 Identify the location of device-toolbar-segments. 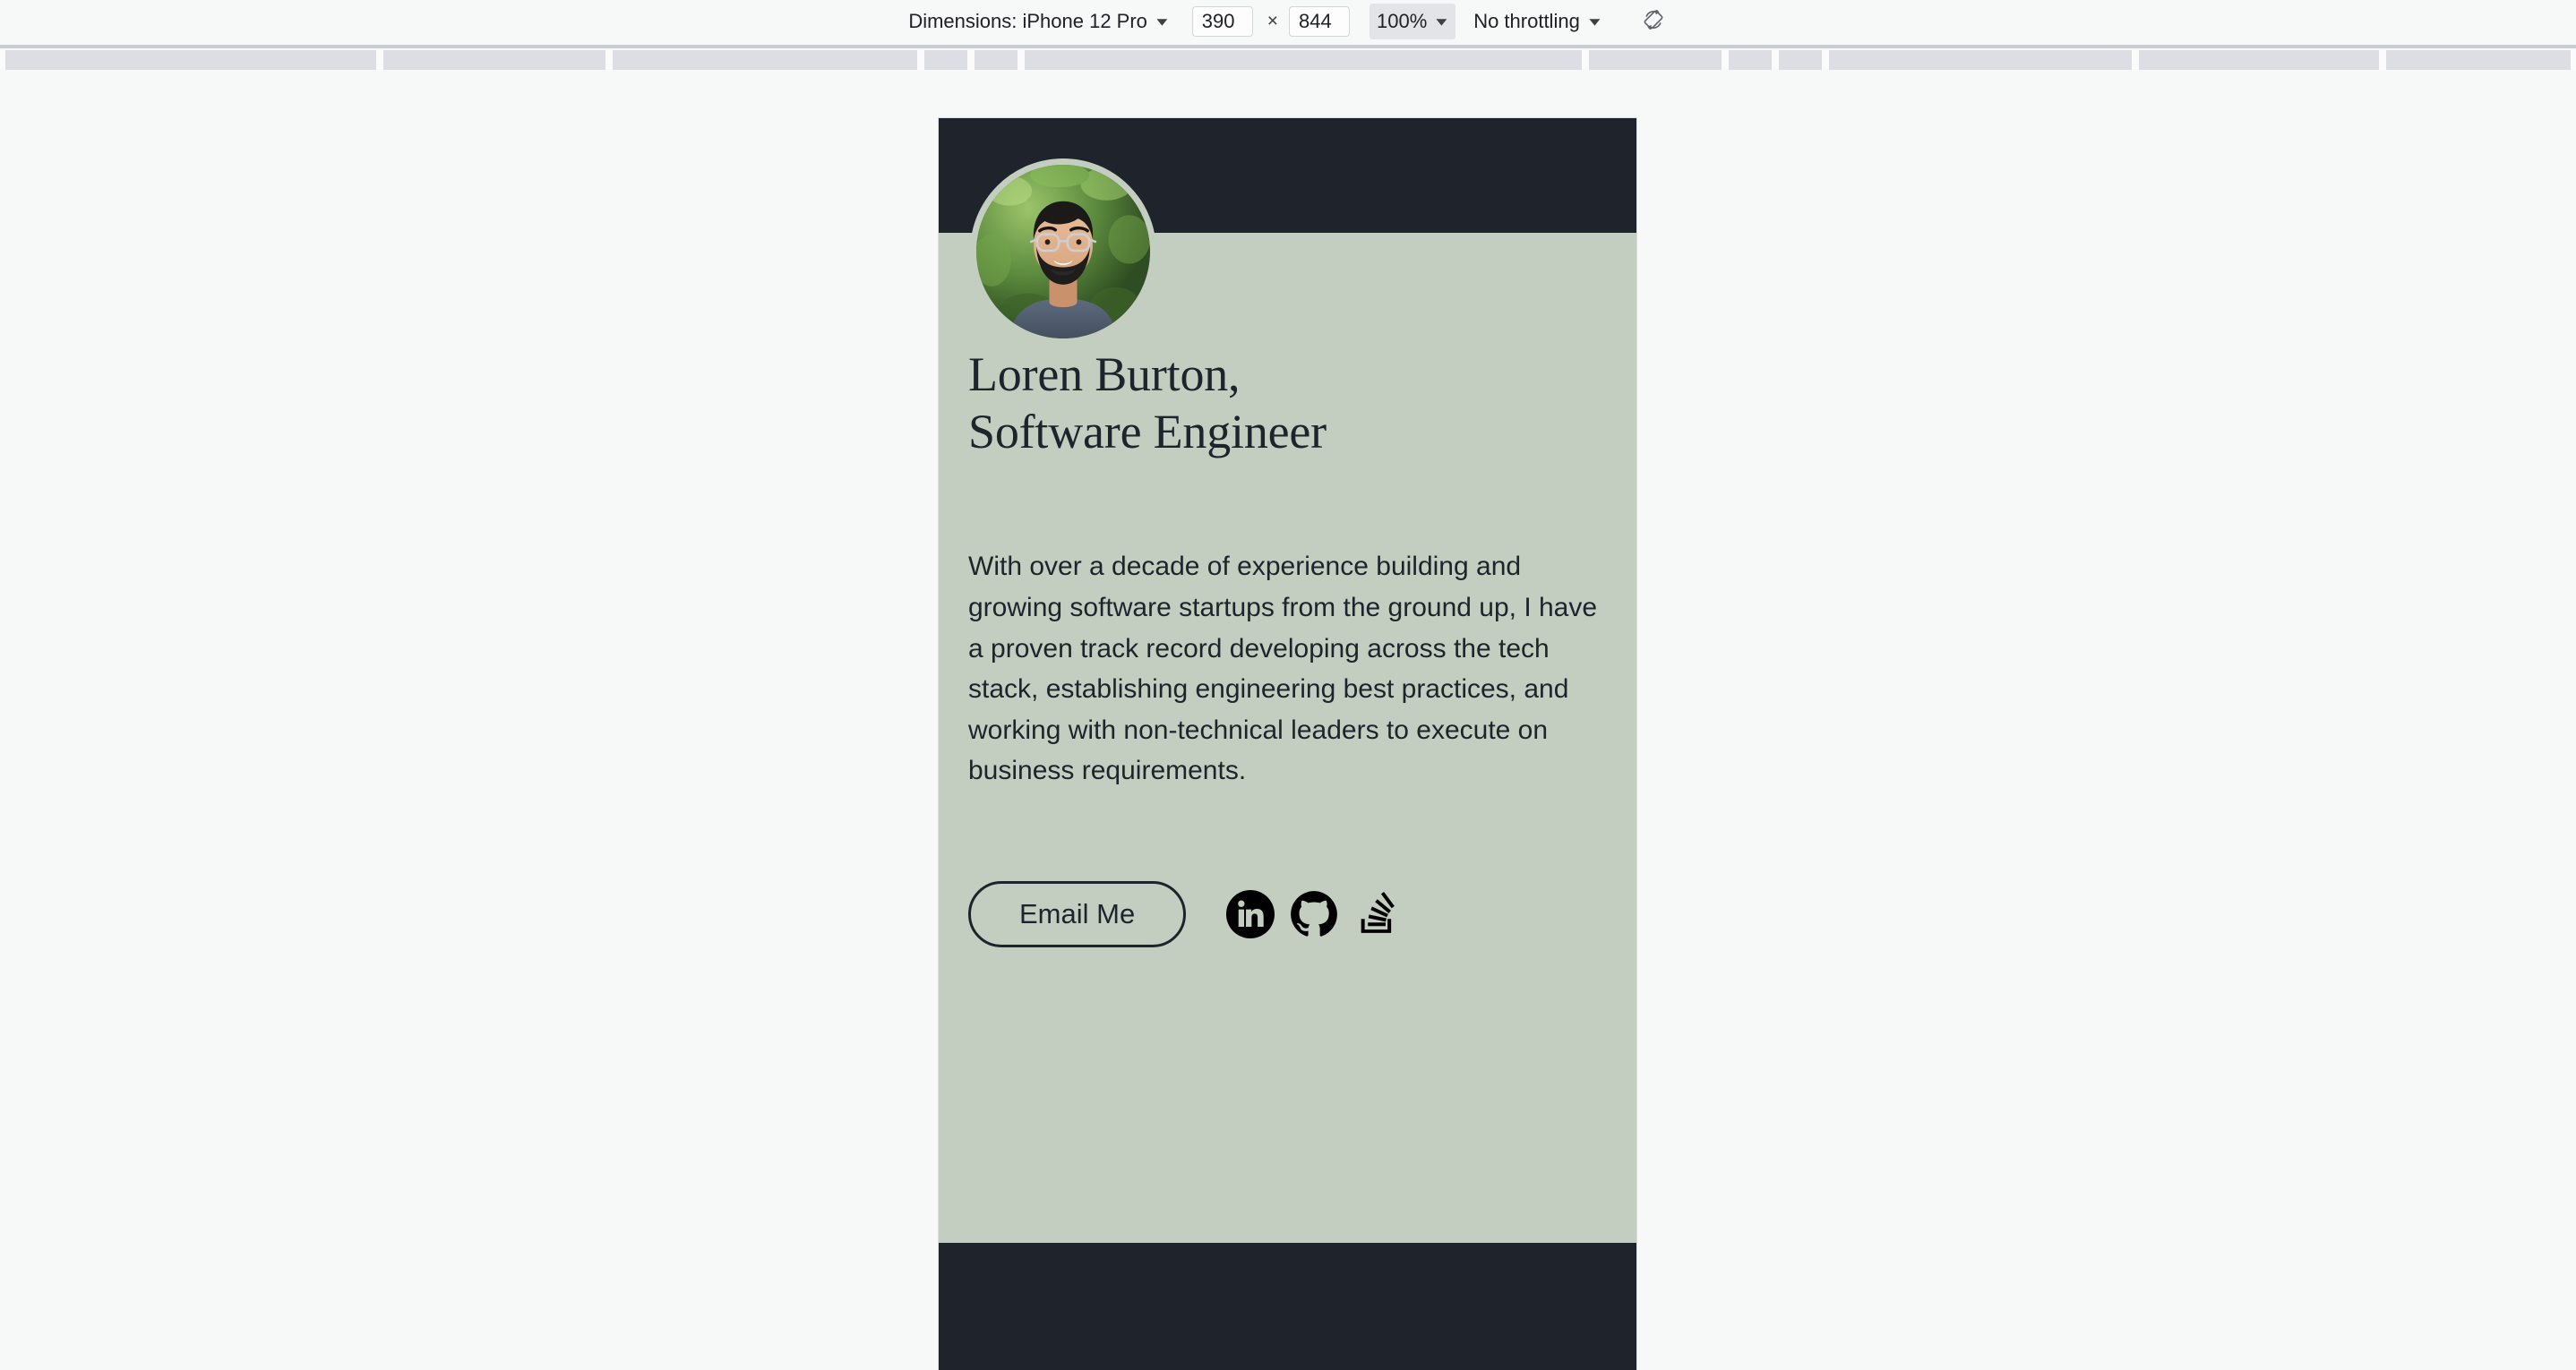
(1288, 60).